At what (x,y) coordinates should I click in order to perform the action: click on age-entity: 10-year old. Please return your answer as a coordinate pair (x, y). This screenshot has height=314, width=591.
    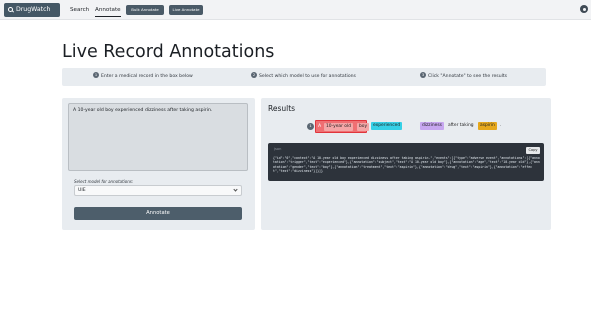
    Looking at the image, I should click on (338, 127).